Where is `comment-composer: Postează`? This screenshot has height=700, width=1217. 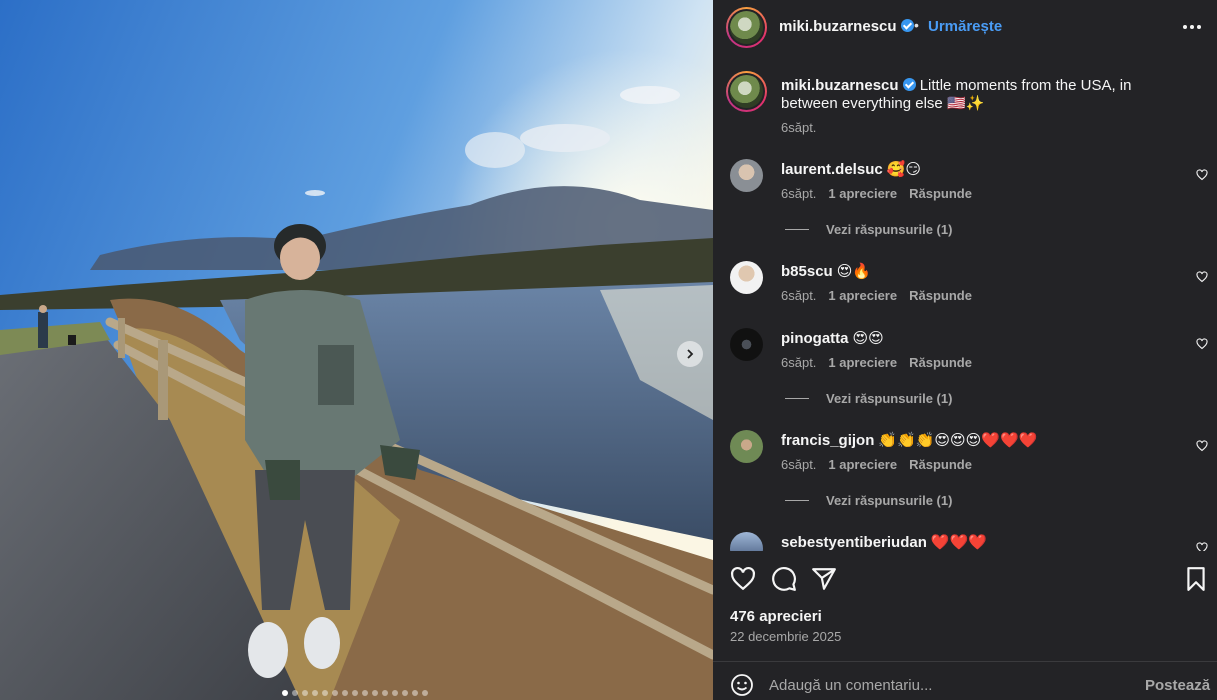 comment-composer: Postează is located at coordinates (965, 680).